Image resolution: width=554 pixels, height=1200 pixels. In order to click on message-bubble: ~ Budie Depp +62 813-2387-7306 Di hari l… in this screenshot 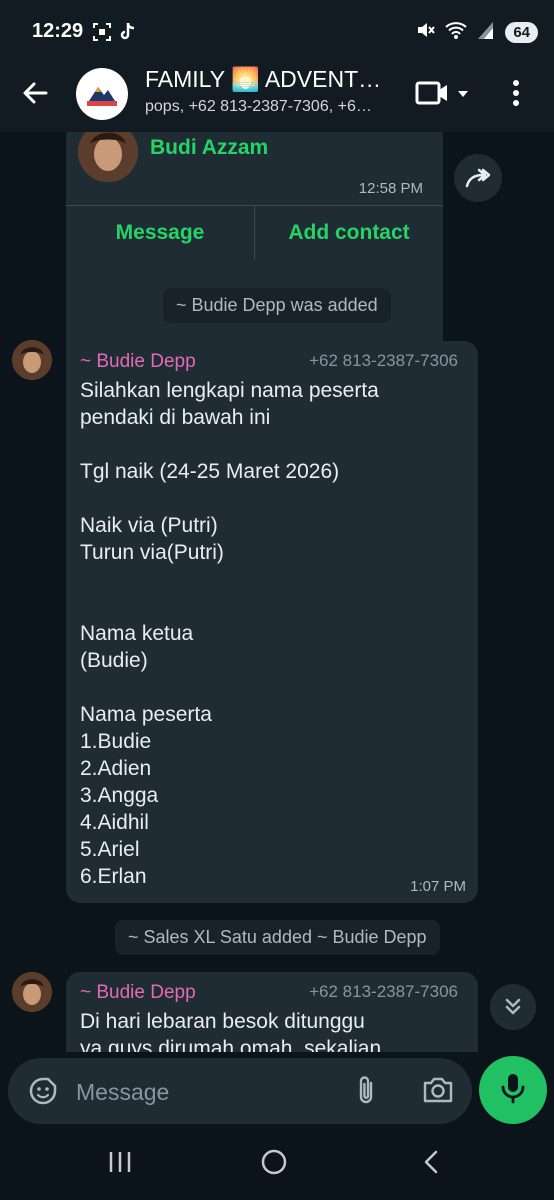, I will do `click(272, 1012)`.